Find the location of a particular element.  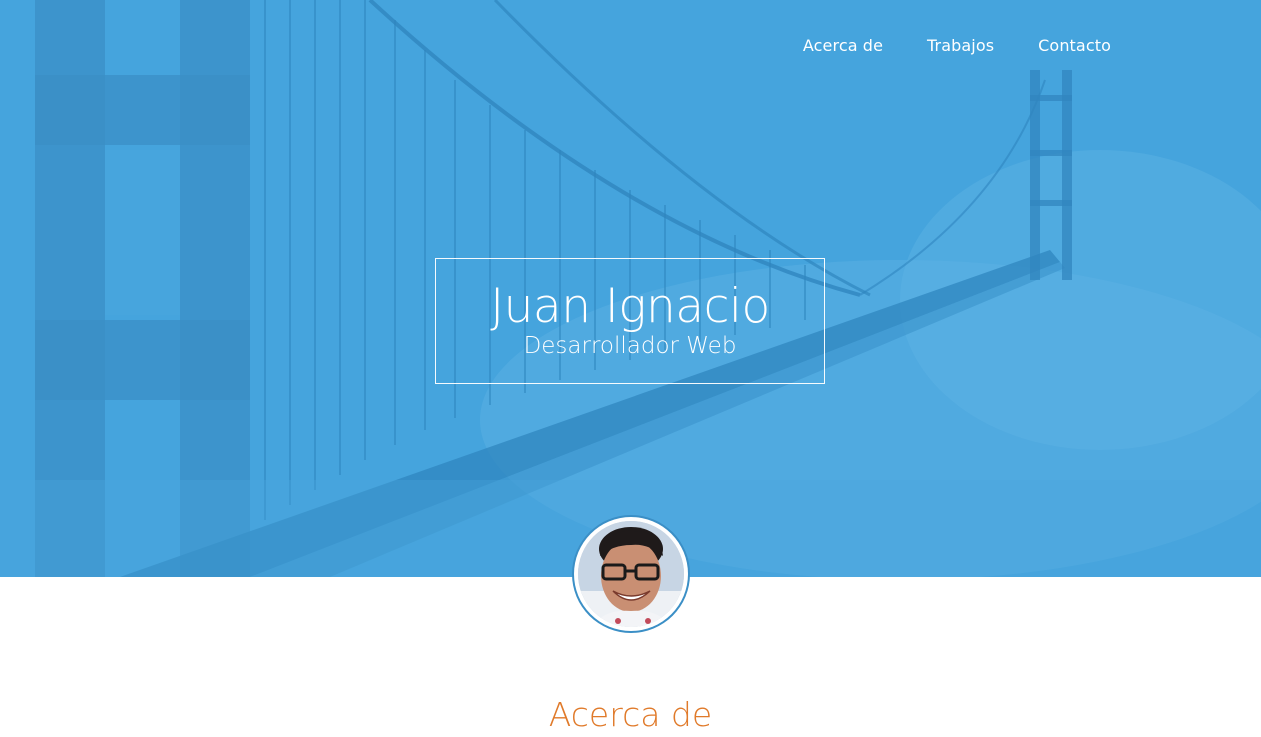

nav-link-trabajos: Trabajos is located at coordinates (960, 45).